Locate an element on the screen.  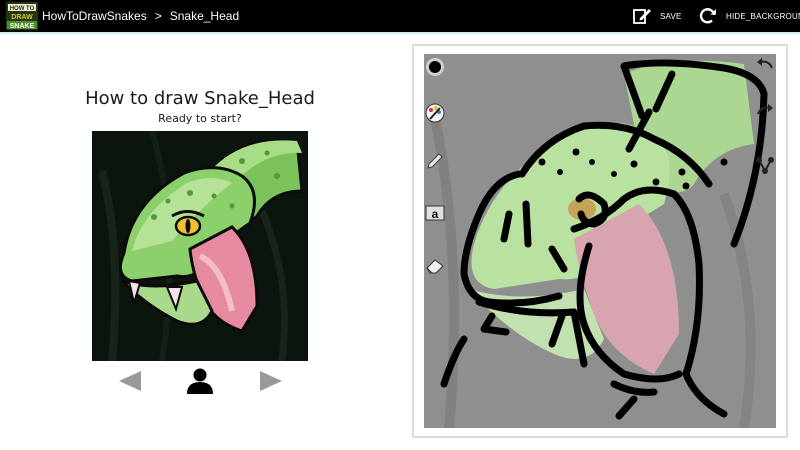
eraser-button is located at coordinates (435, 265).